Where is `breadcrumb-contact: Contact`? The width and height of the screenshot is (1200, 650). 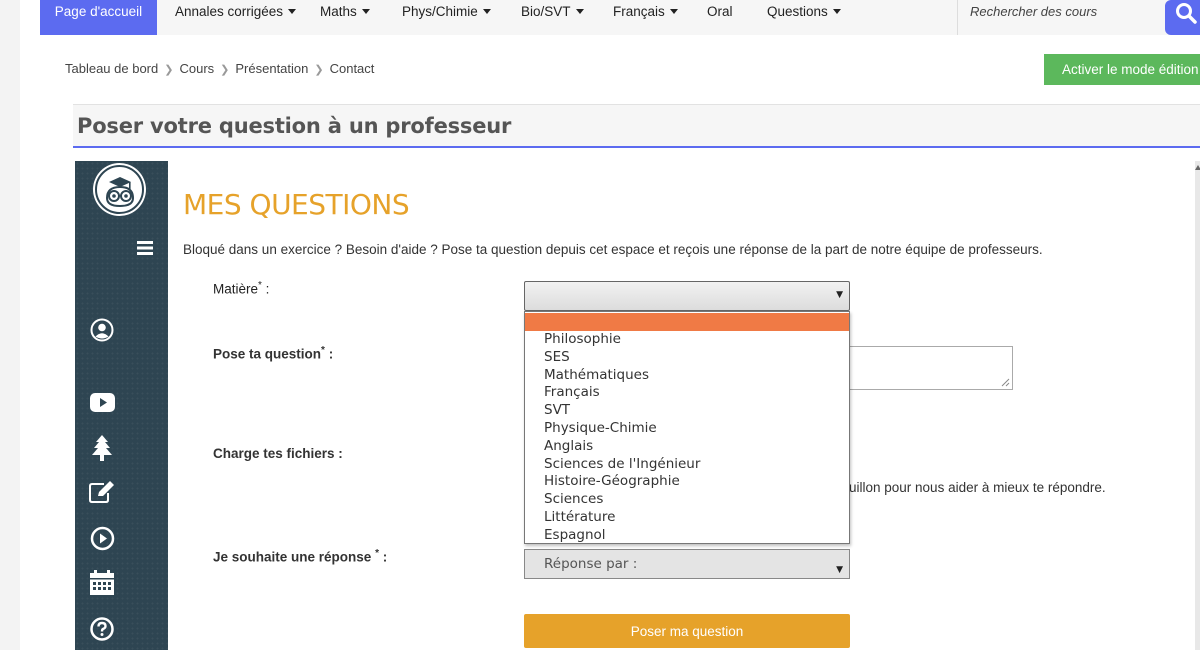
breadcrumb-contact: Contact is located at coordinates (352, 68).